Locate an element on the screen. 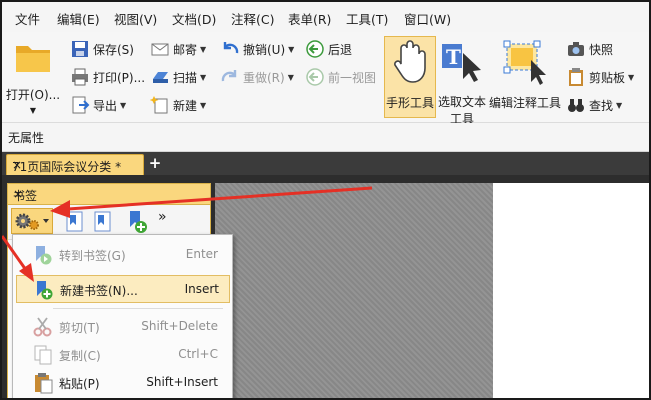 The width and height of the screenshot is (651, 400). camera-icon is located at coordinates (576, 49).